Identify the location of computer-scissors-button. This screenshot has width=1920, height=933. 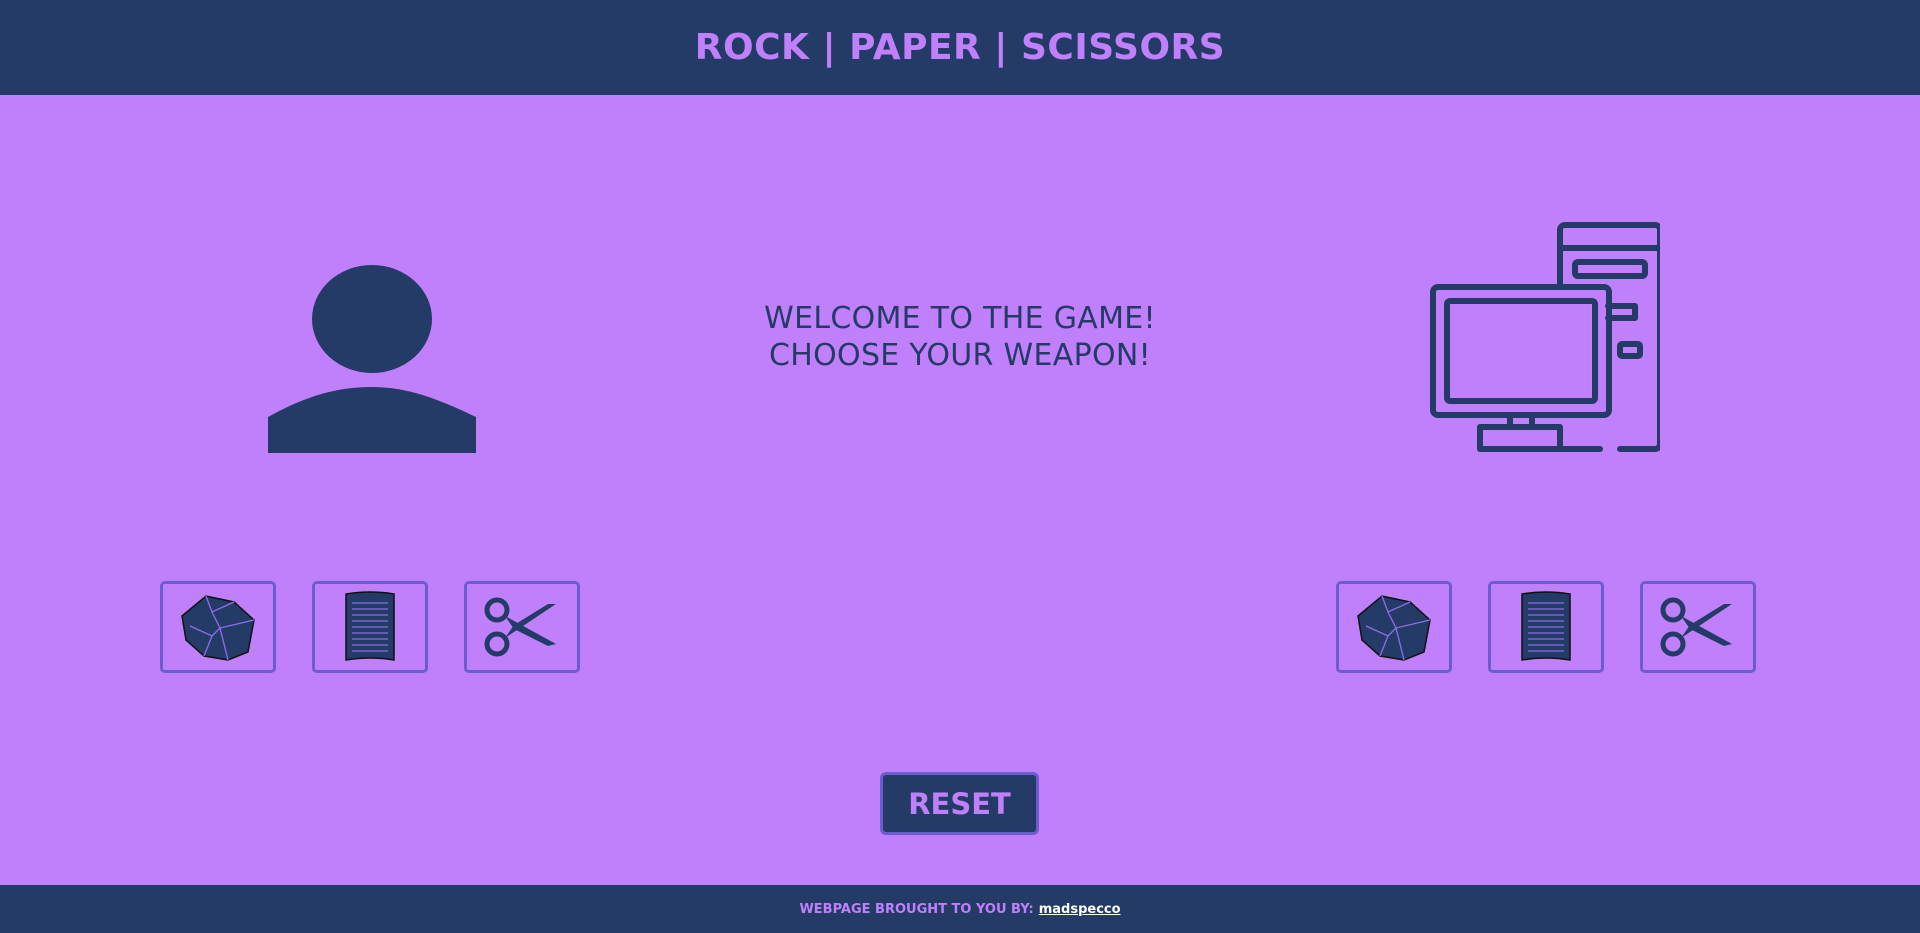
(1698, 627).